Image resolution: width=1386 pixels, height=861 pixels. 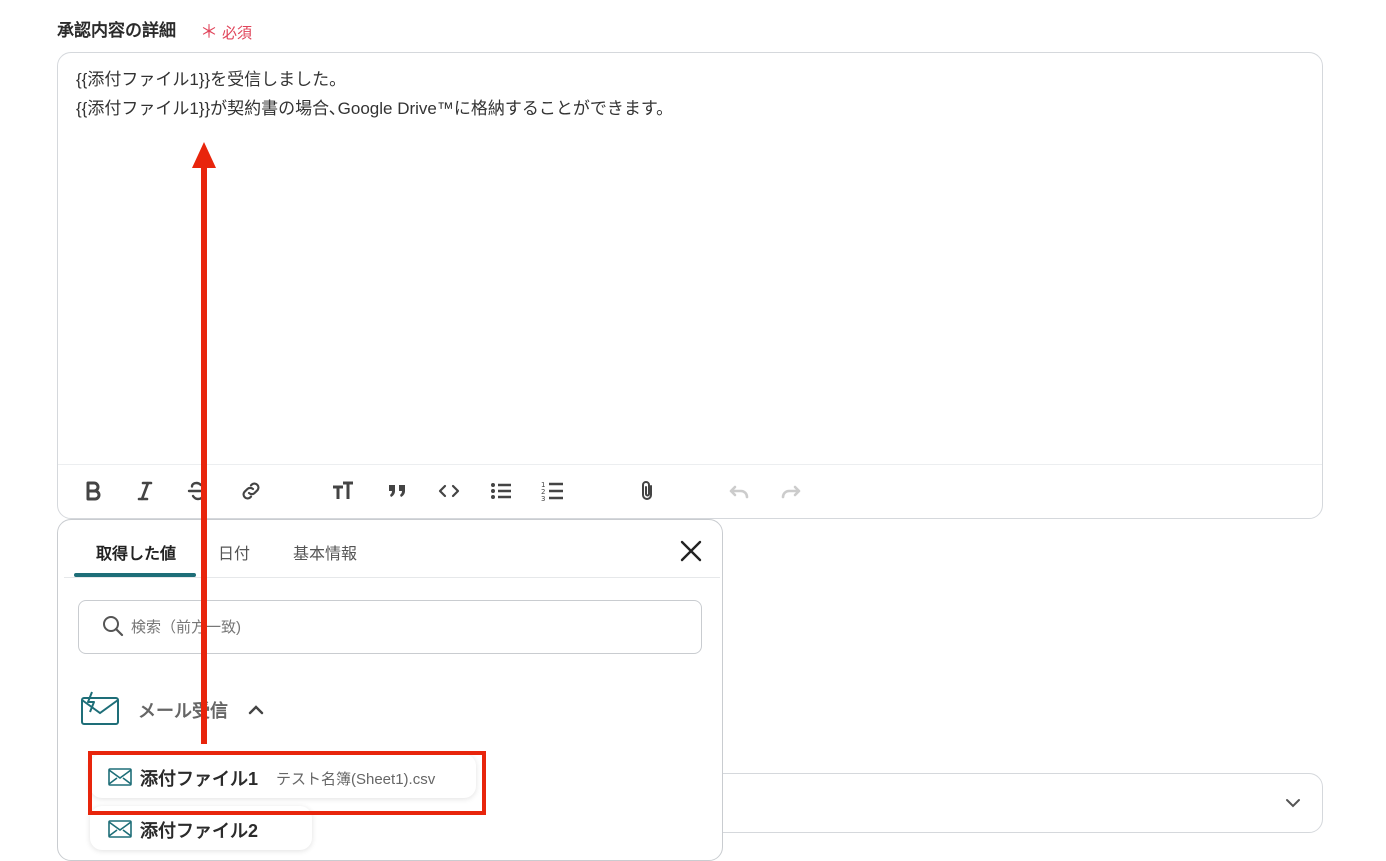 I want to click on editor-line: {{添付ファイル1}}を受信しました。, so click(x=211, y=79).